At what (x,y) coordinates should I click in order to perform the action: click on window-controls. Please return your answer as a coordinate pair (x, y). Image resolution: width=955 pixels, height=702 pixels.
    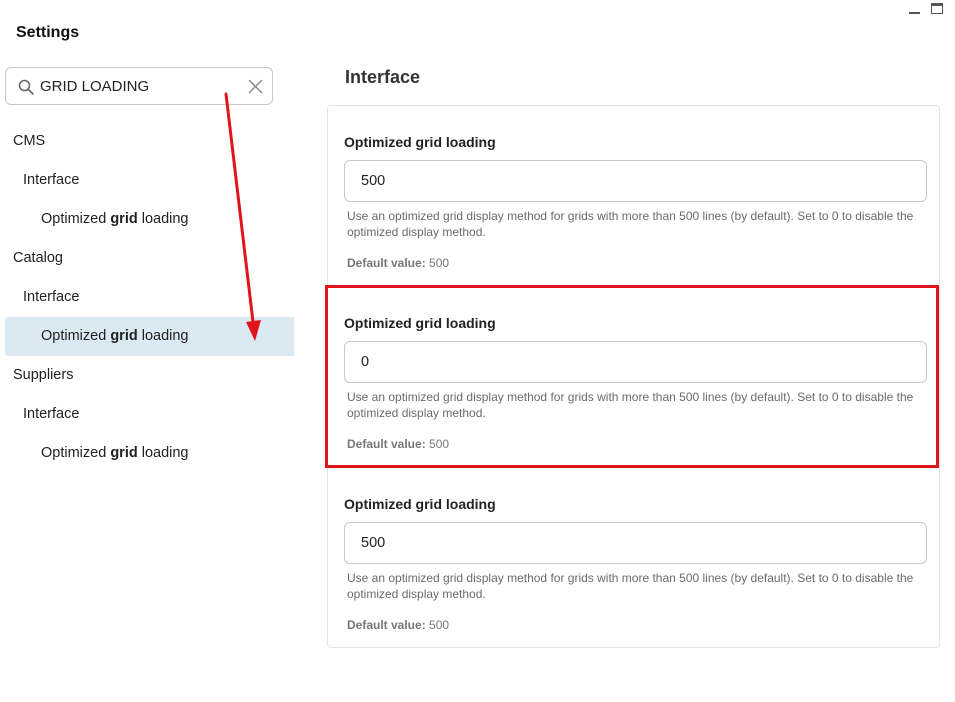
    Looking at the image, I should click on (925, 8).